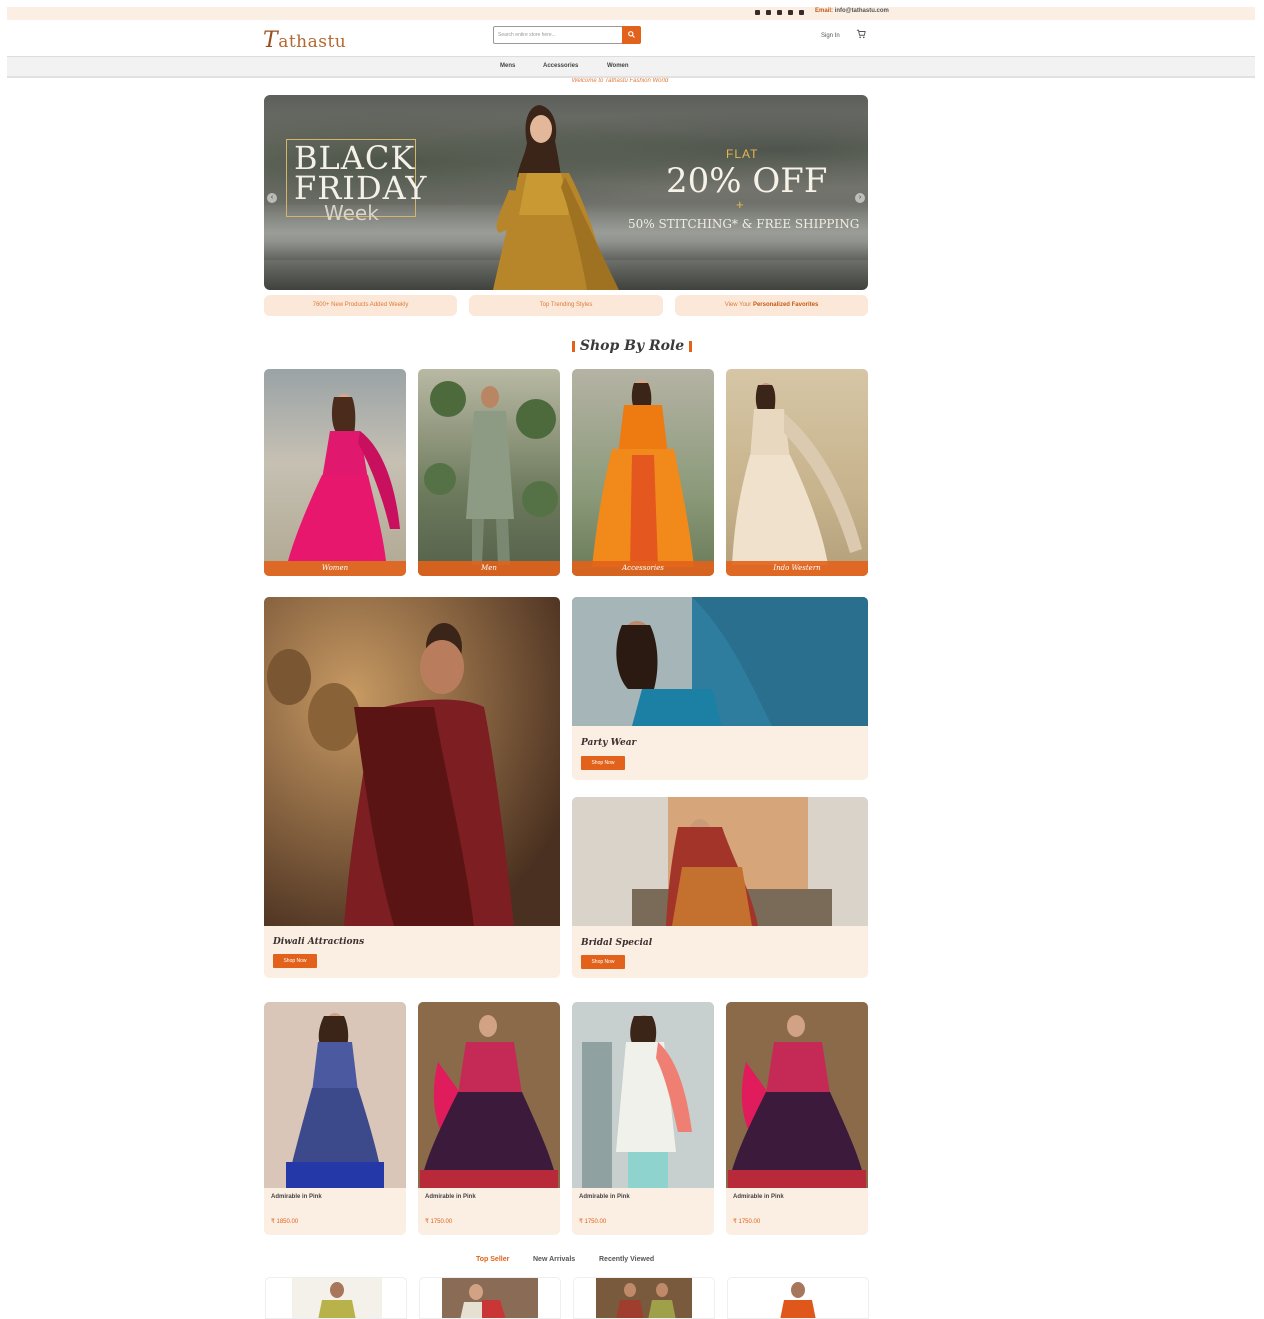 The image size is (1264, 1319). What do you see at coordinates (351, 213) in the screenshot?
I see `hero-line-week: Week` at bounding box center [351, 213].